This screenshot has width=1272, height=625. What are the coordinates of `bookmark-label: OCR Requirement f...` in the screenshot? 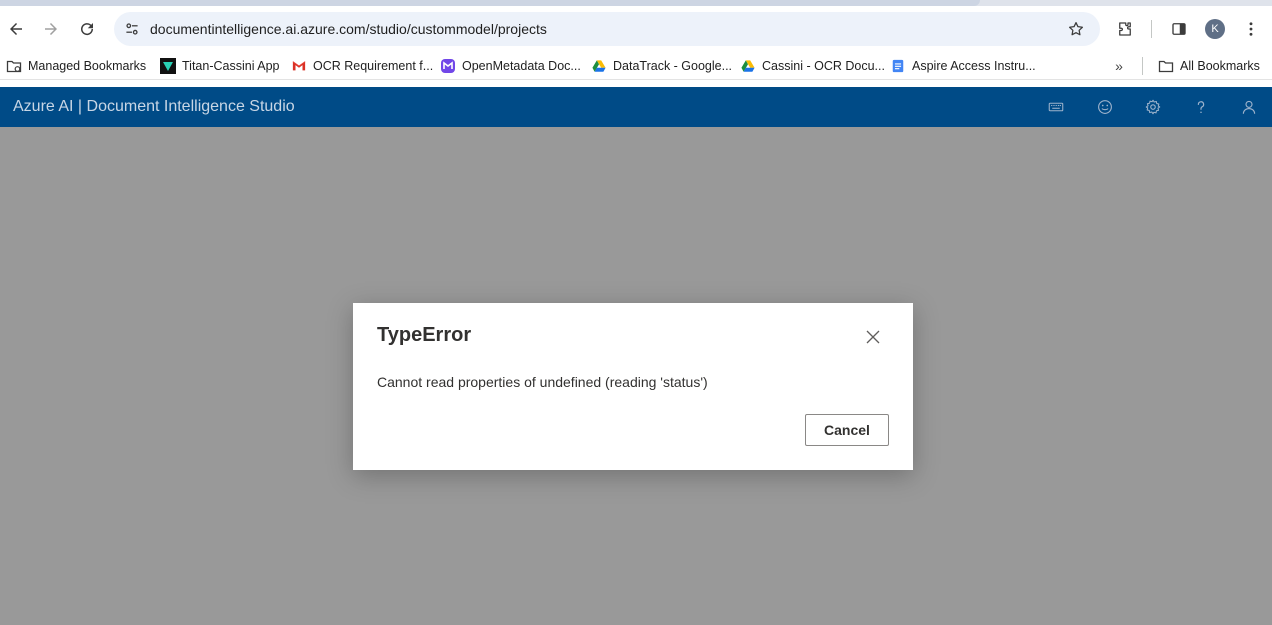 It's located at (373, 66).